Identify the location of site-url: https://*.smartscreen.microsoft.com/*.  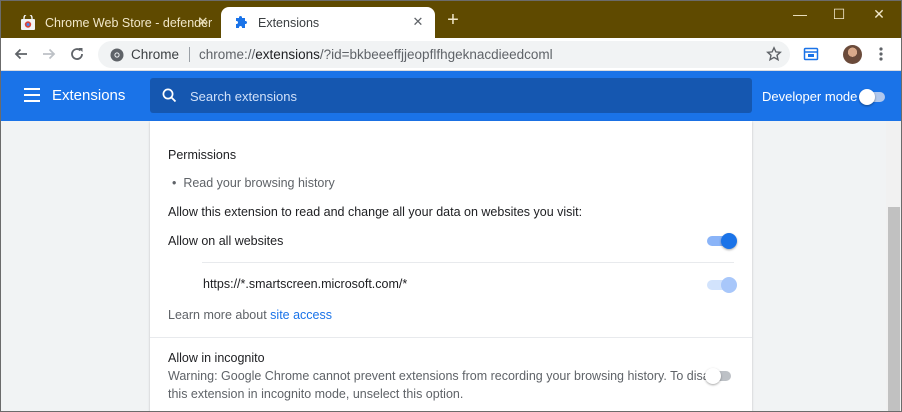
(305, 284).